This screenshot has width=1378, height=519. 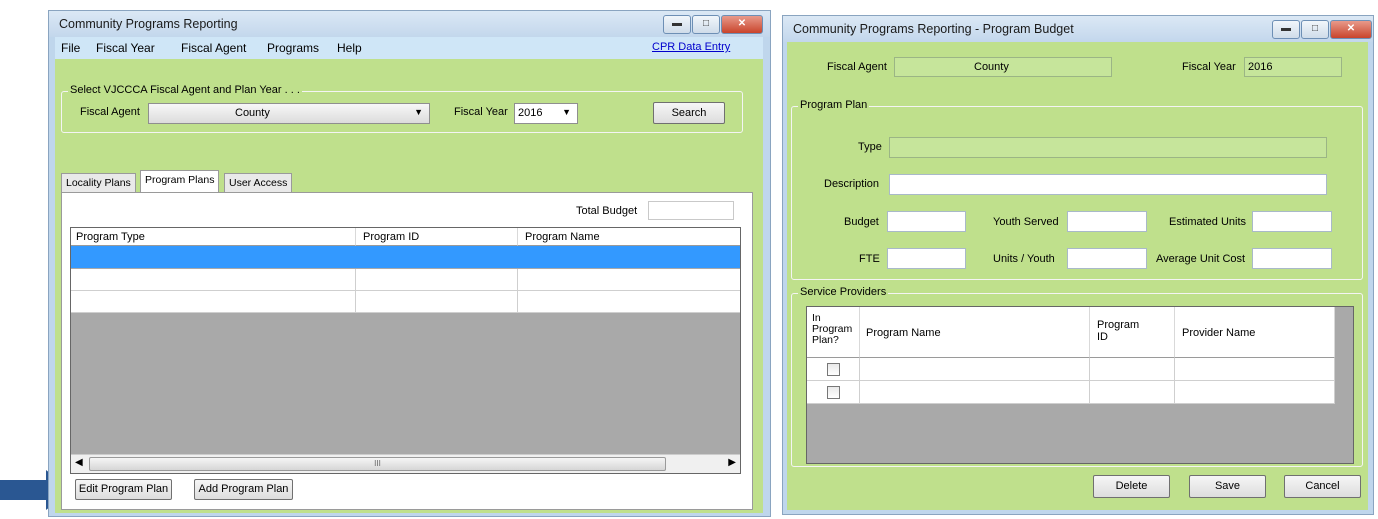 What do you see at coordinates (1208, 222) in the screenshot?
I see `estimated-units-label: Estimated Units` at bounding box center [1208, 222].